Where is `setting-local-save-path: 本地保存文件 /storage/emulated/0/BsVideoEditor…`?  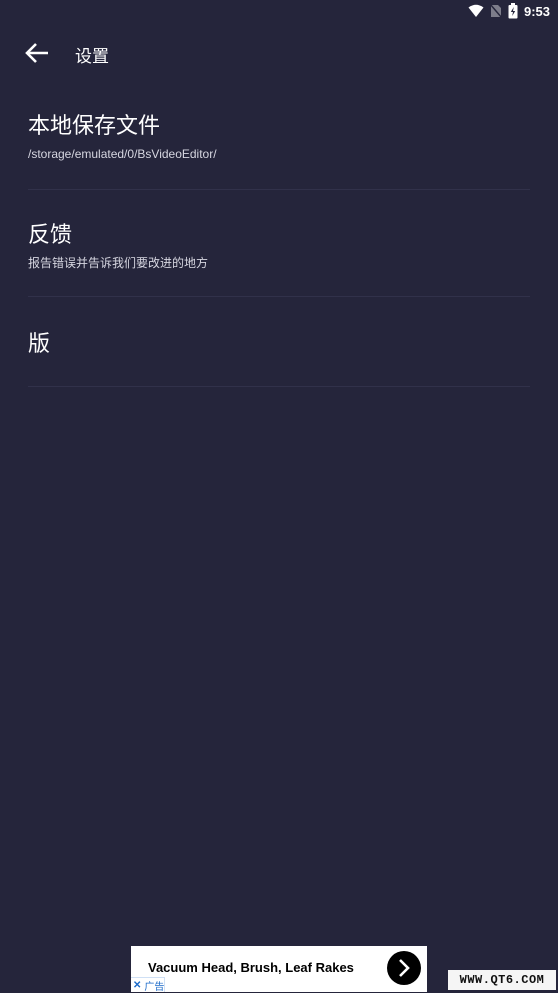
setting-local-save-path: 本地保存文件 /storage/emulated/0/BsVideoEditor… is located at coordinates (279, 143).